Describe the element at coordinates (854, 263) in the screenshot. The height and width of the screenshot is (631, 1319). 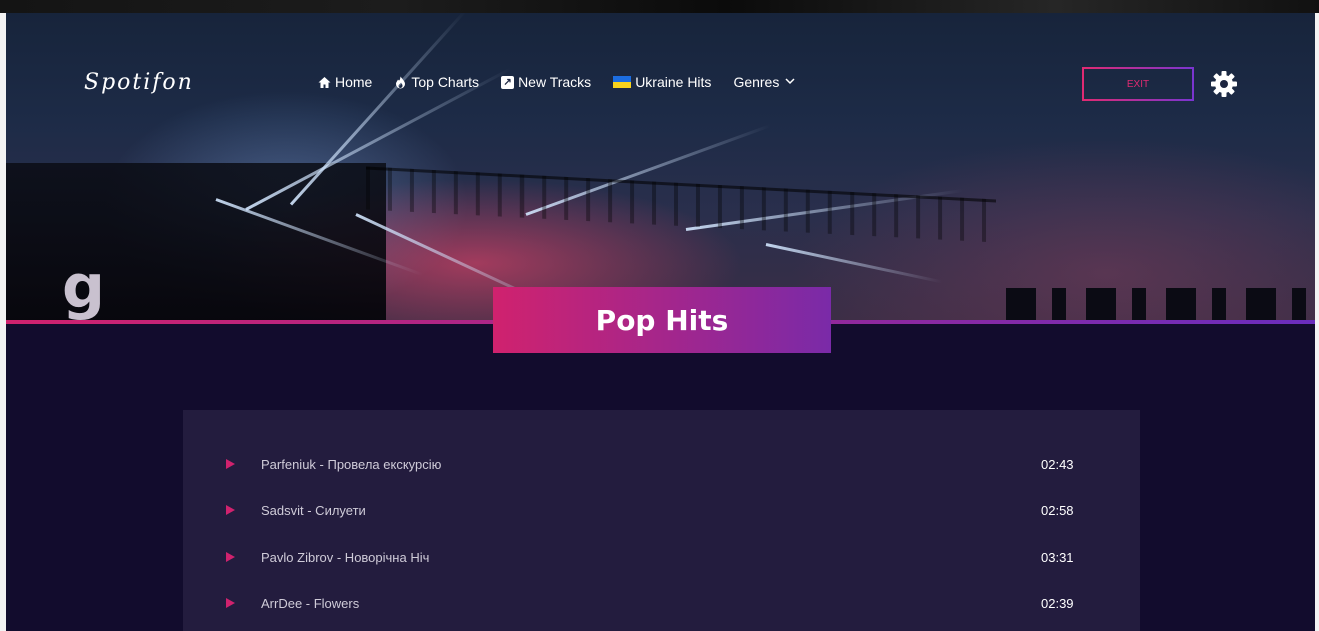
I see `light-beam` at that location.